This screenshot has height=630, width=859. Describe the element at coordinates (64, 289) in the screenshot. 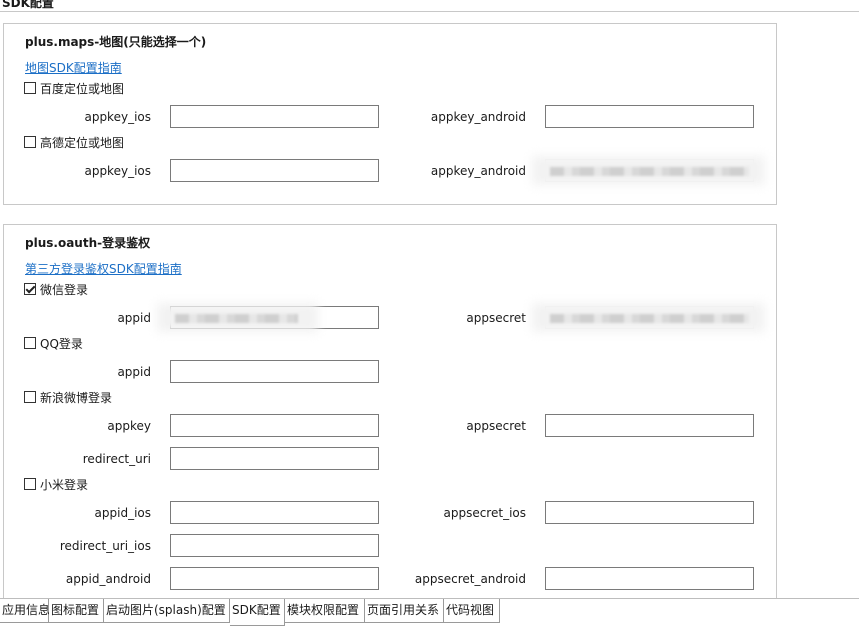

I see `wechat-login-label: 微信登录` at that location.